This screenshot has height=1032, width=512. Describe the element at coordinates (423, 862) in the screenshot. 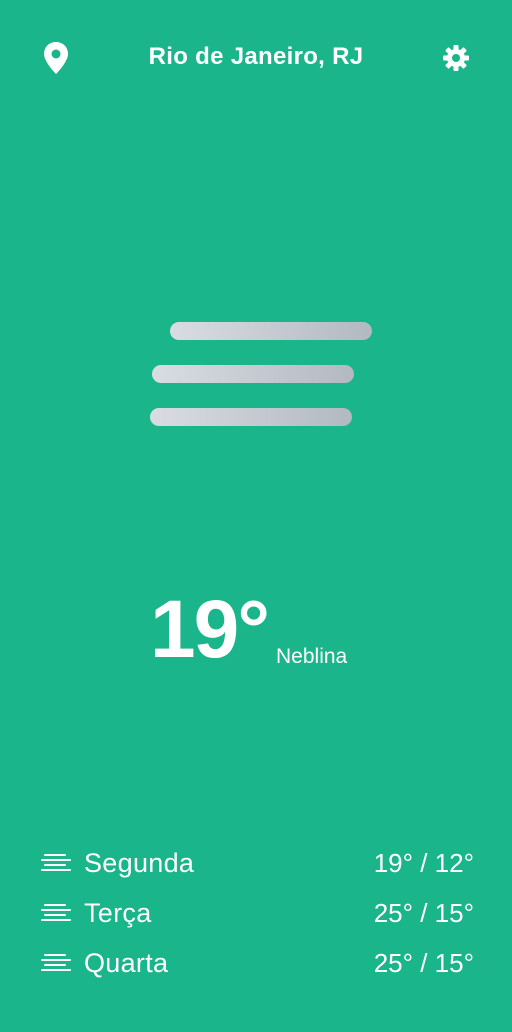

I see `forecast-temp-range: 19° / 12°` at that location.